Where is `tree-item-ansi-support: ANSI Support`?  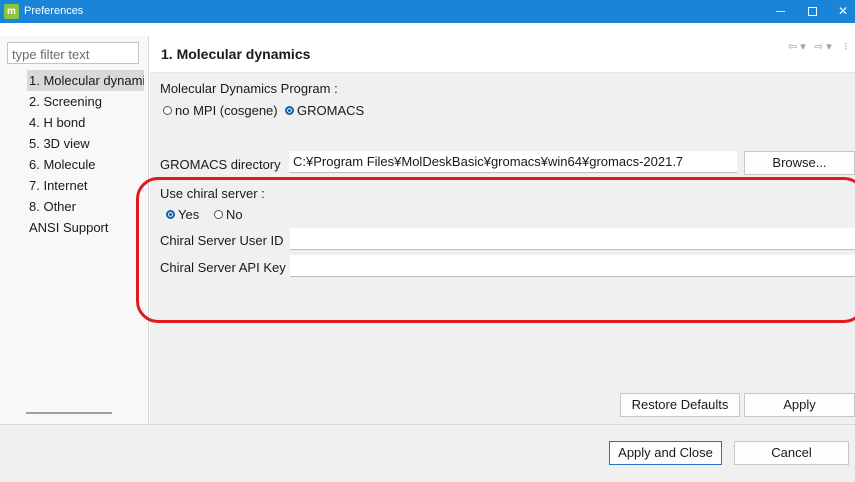 tree-item-ansi-support: ANSI Support is located at coordinates (87, 227).